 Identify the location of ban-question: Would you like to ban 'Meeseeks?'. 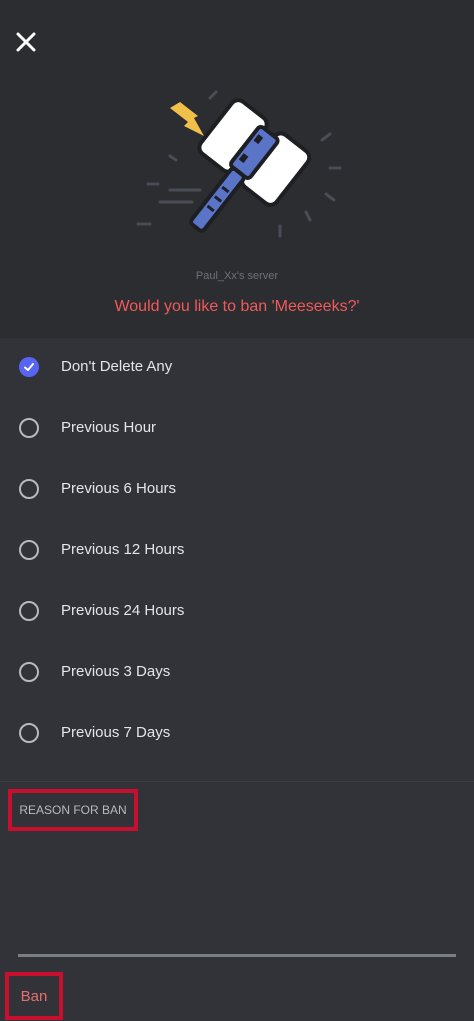
(237, 306).